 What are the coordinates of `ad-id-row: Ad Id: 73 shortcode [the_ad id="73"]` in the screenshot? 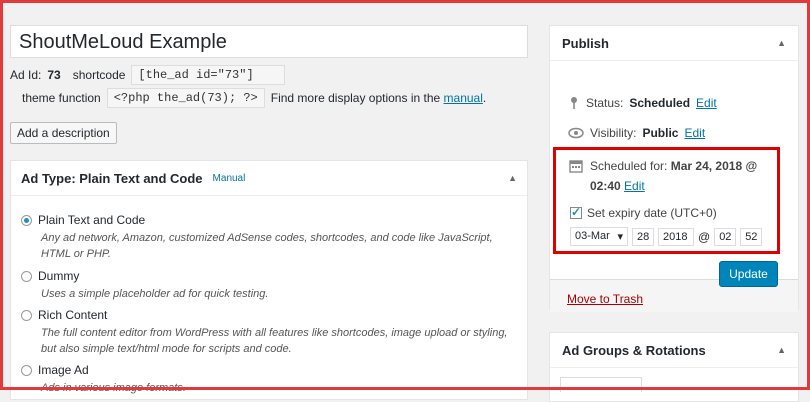 It's located at (148, 75).